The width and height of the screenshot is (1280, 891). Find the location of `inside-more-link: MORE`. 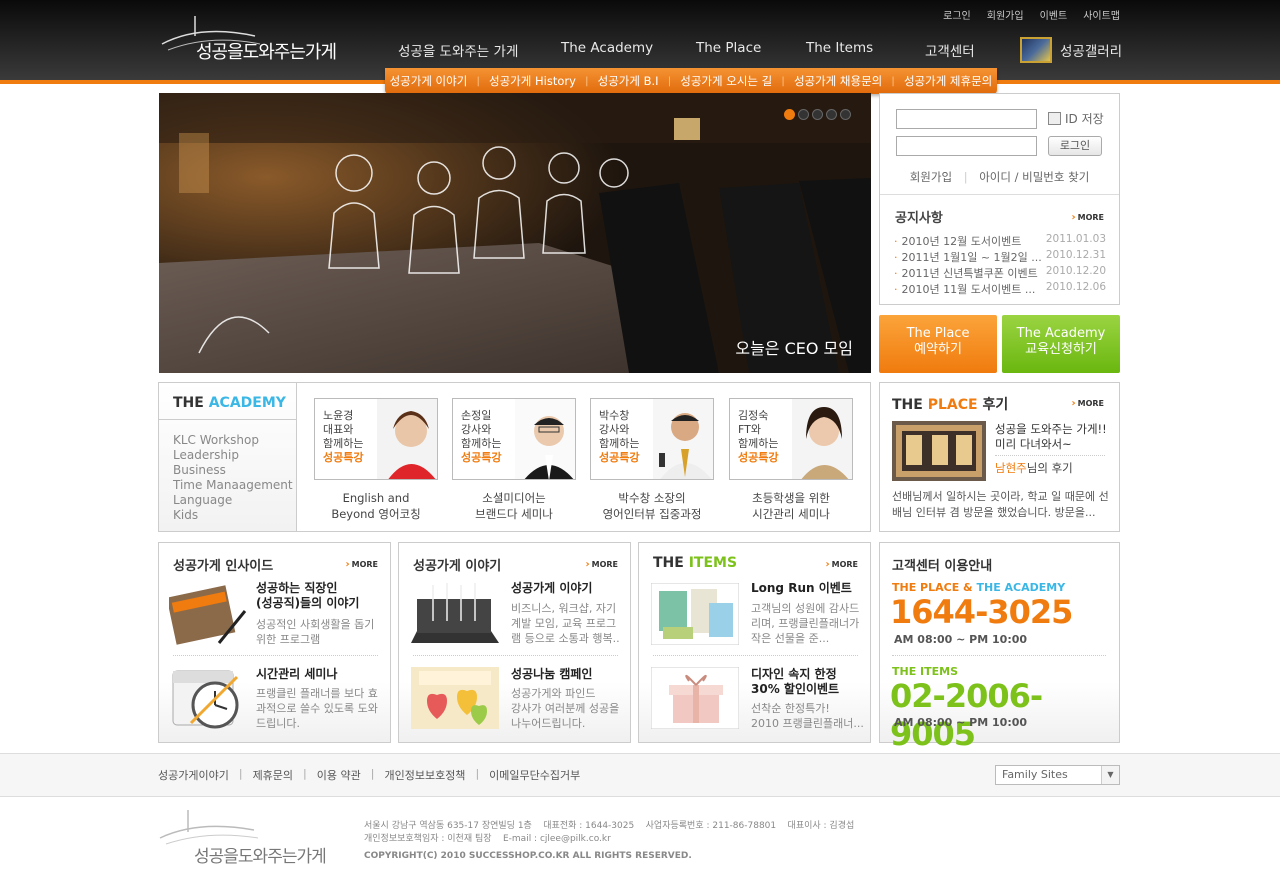

inside-more-link: MORE is located at coordinates (361, 564).